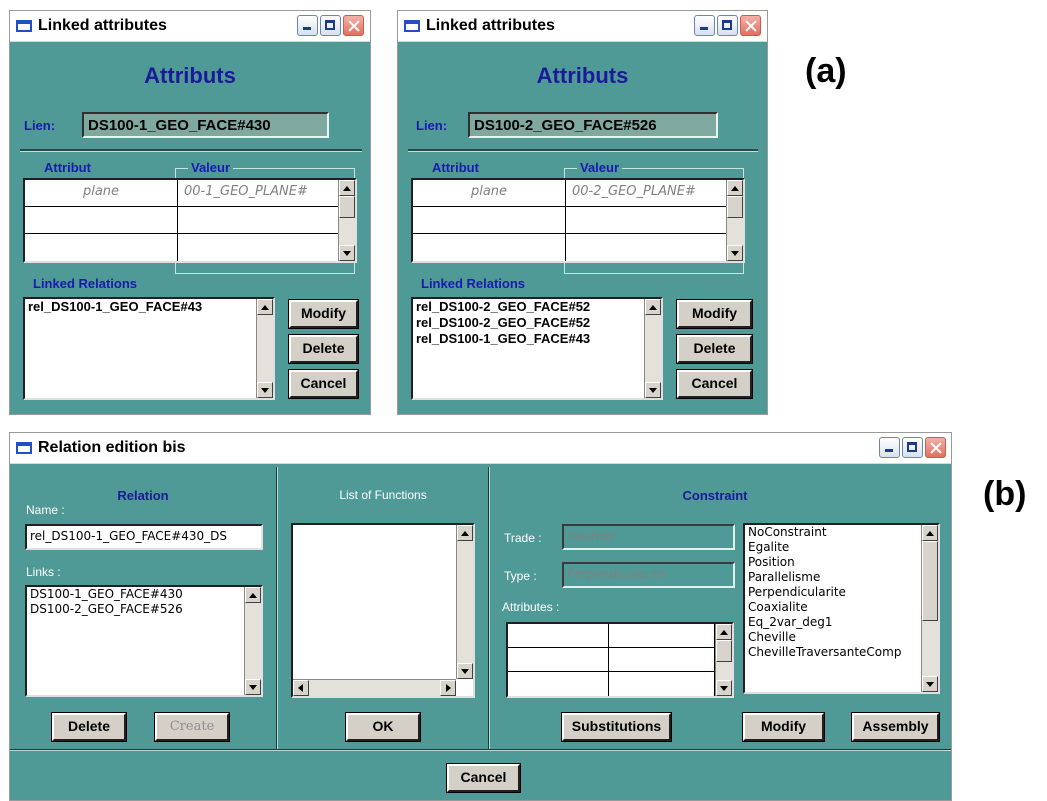 This screenshot has width=1047, height=801. What do you see at coordinates (258, 193) in the screenshot?
I see `value-cell: 00-1_GEO_PLANE#` at bounding box center [258, 193].